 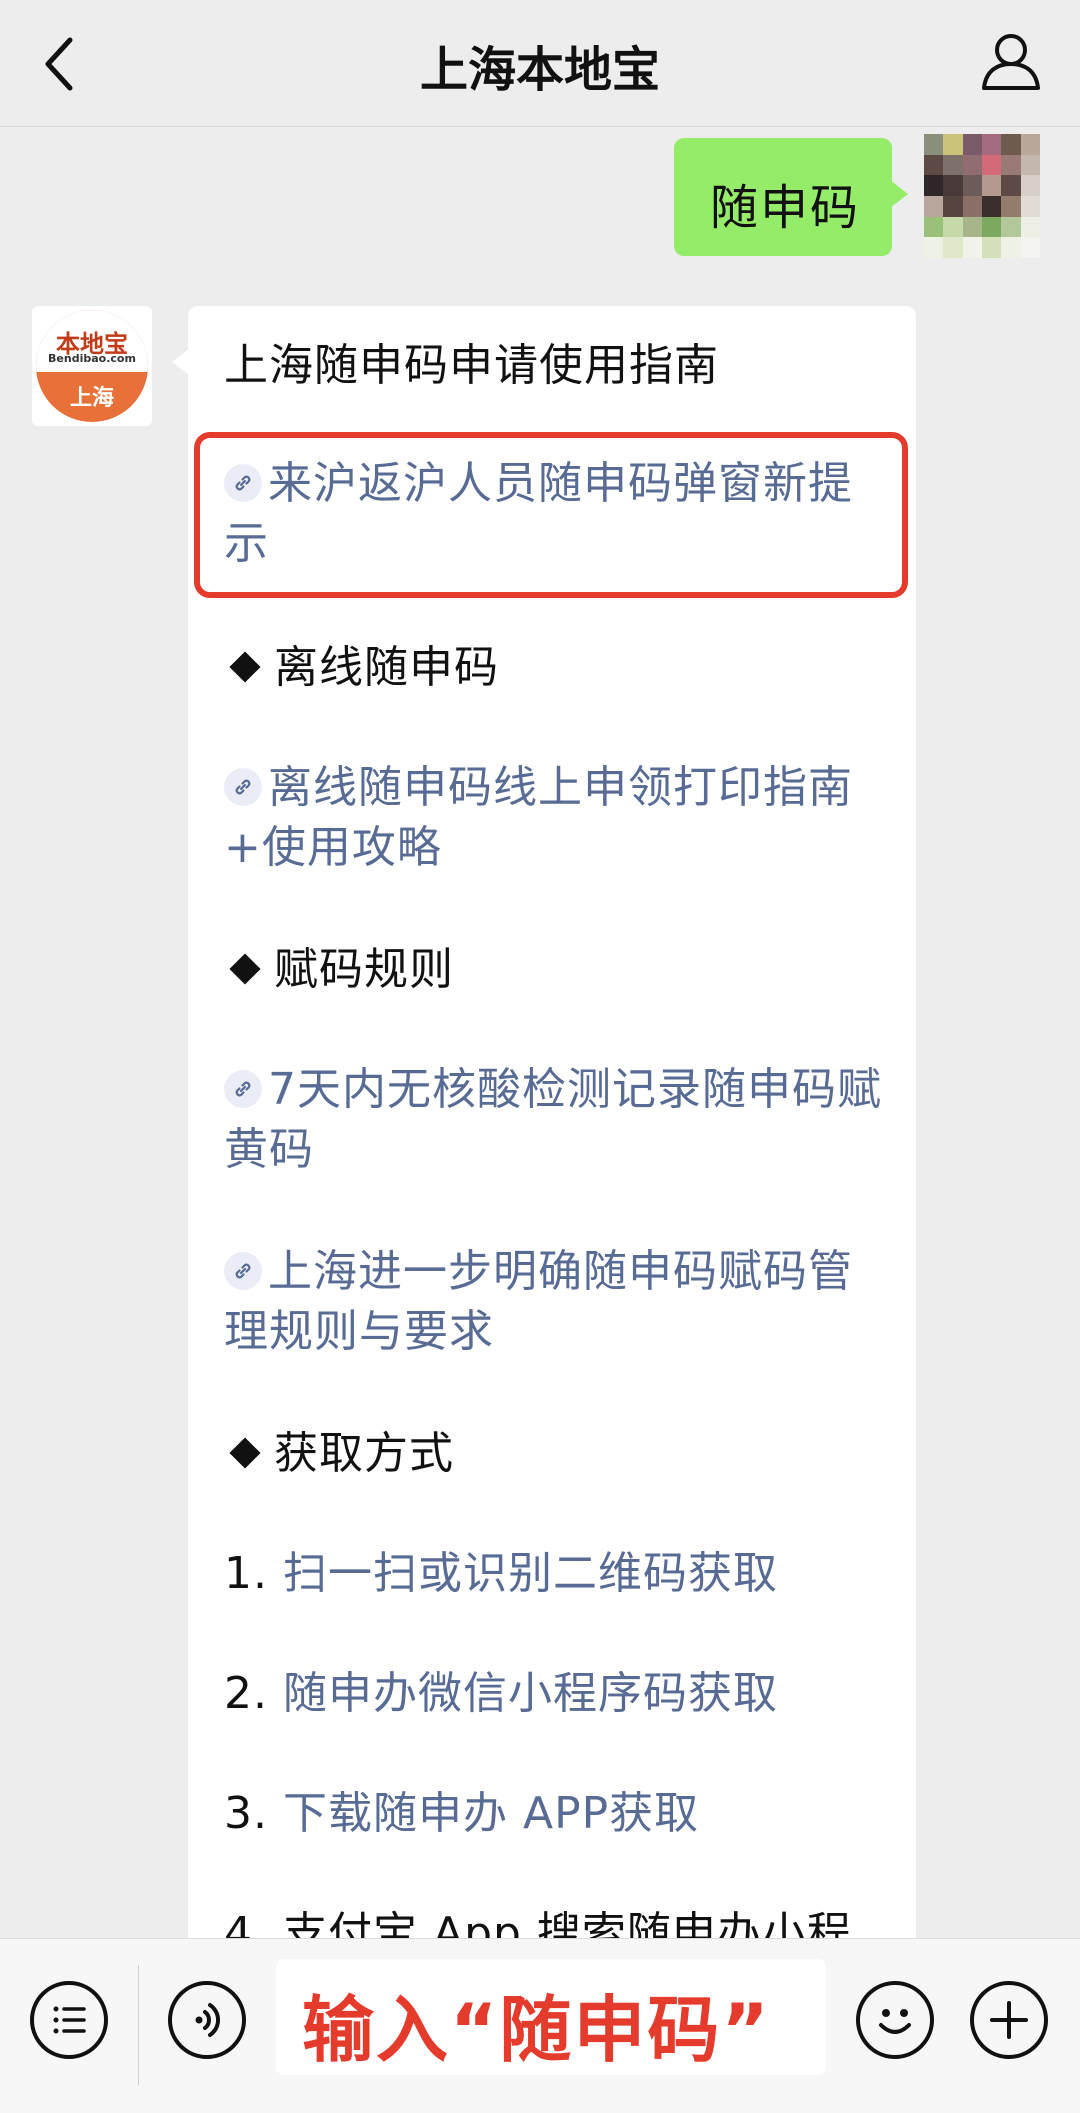 What do you see at coordinates (530, 1693) in the screenshot?
I see `item-link-text: 随申办微信小程序码获取` at bounding box center [530, 1693].